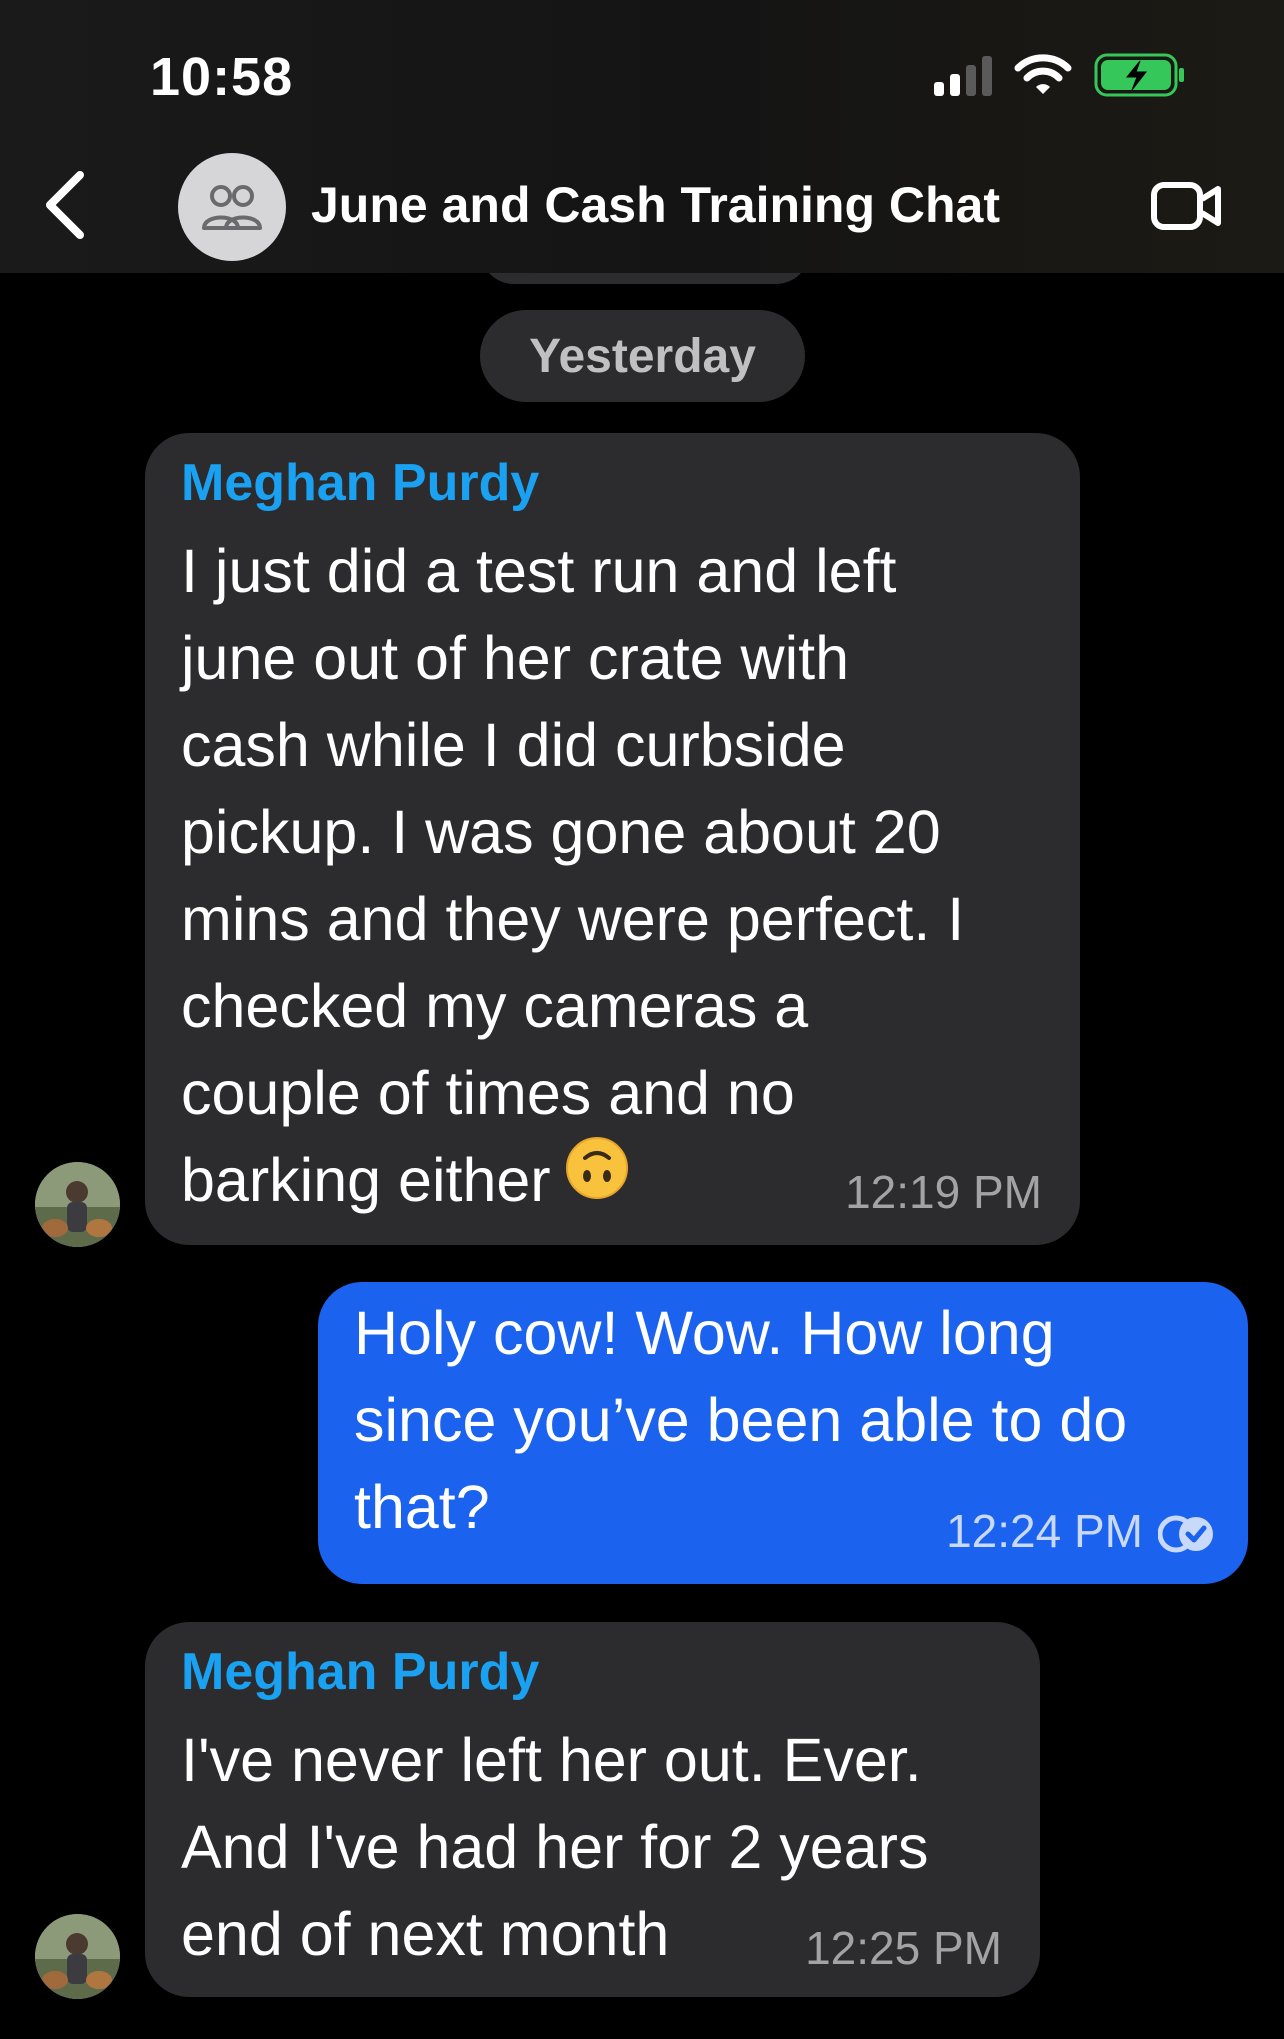  Describe the element at coordinates (513, 745) in the screenshot. I see `message-line: cash while I did curbside` at that location.